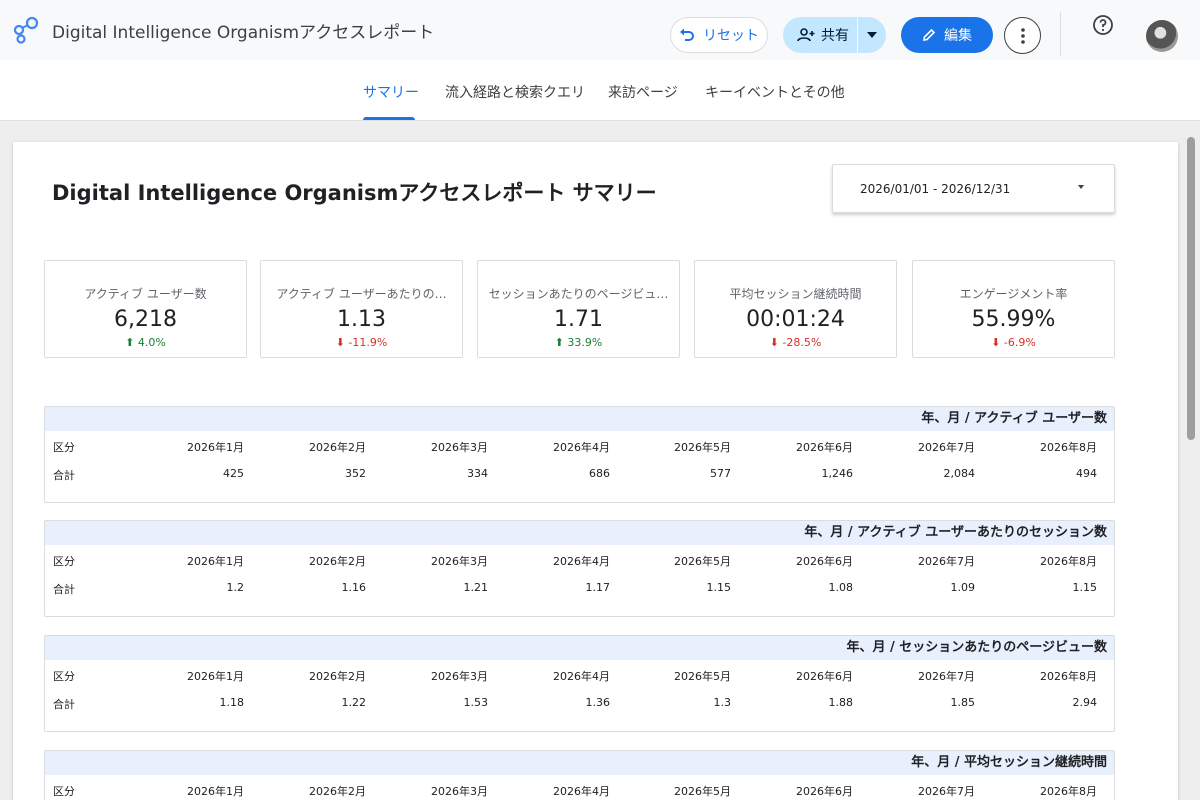  I want to click on tab-key-events: キーイベントとその他, so click(775, 92).